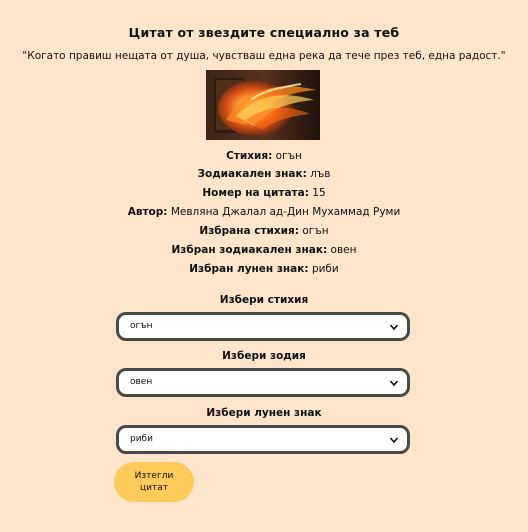 This screenshot has width=528, height=532. I want to click on info-chosen-element-value: огън, so click(315, 231).